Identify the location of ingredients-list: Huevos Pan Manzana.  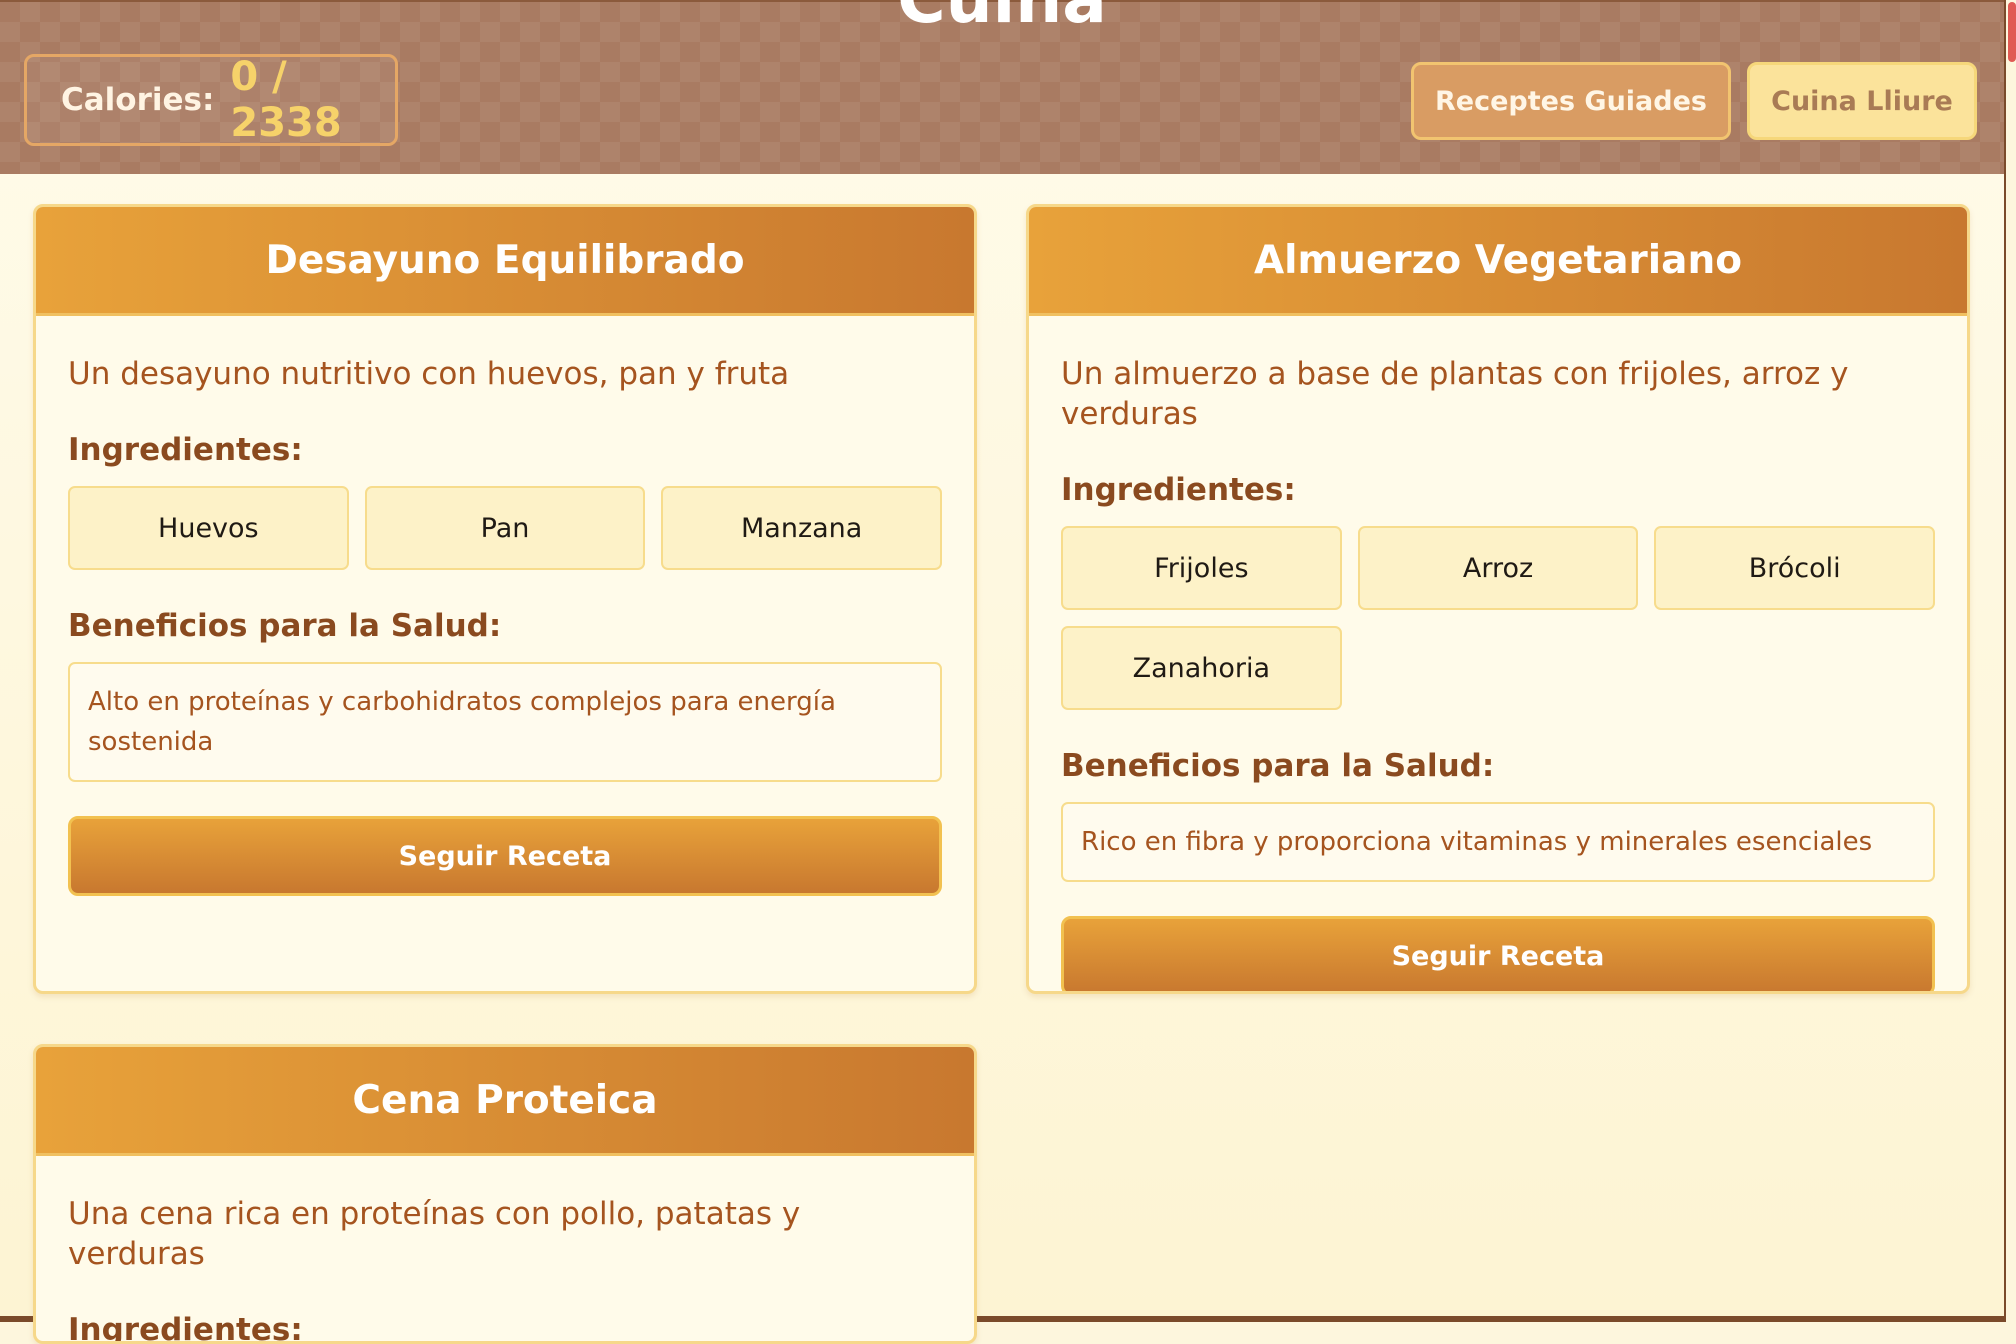
(505, 528).